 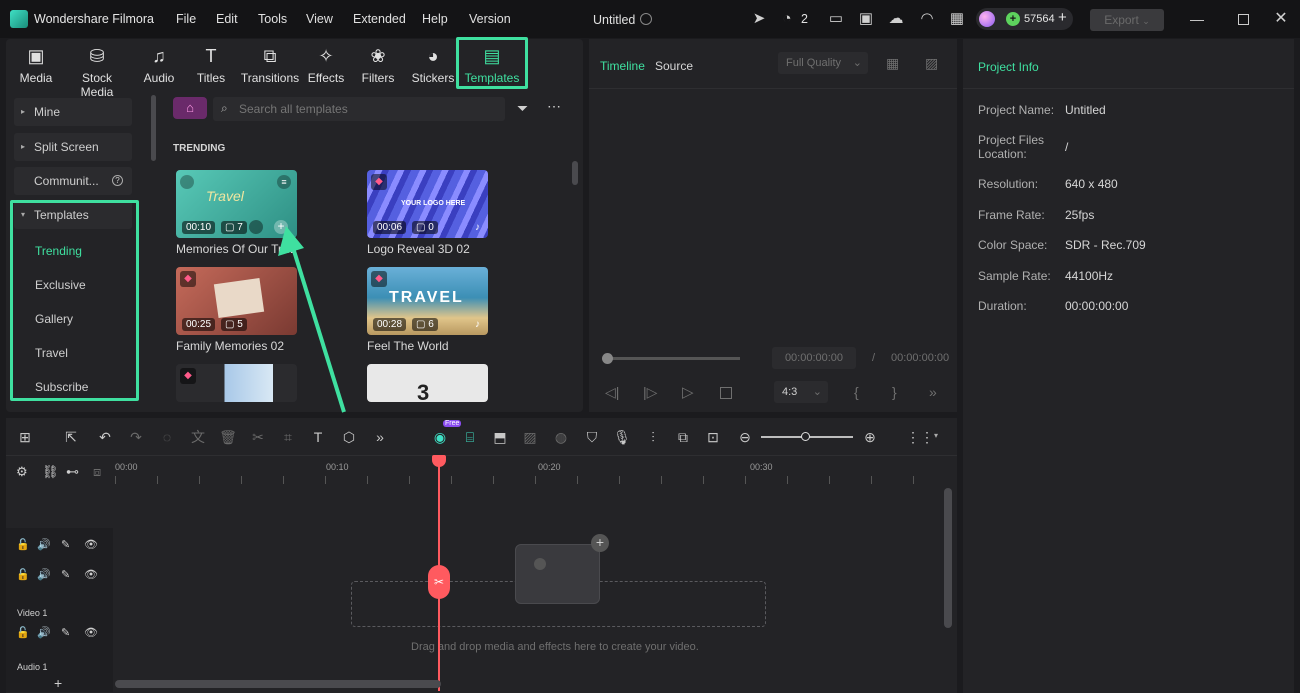 I want to click on auto-edit-icon: ⌸, so click(x=470, y=437).